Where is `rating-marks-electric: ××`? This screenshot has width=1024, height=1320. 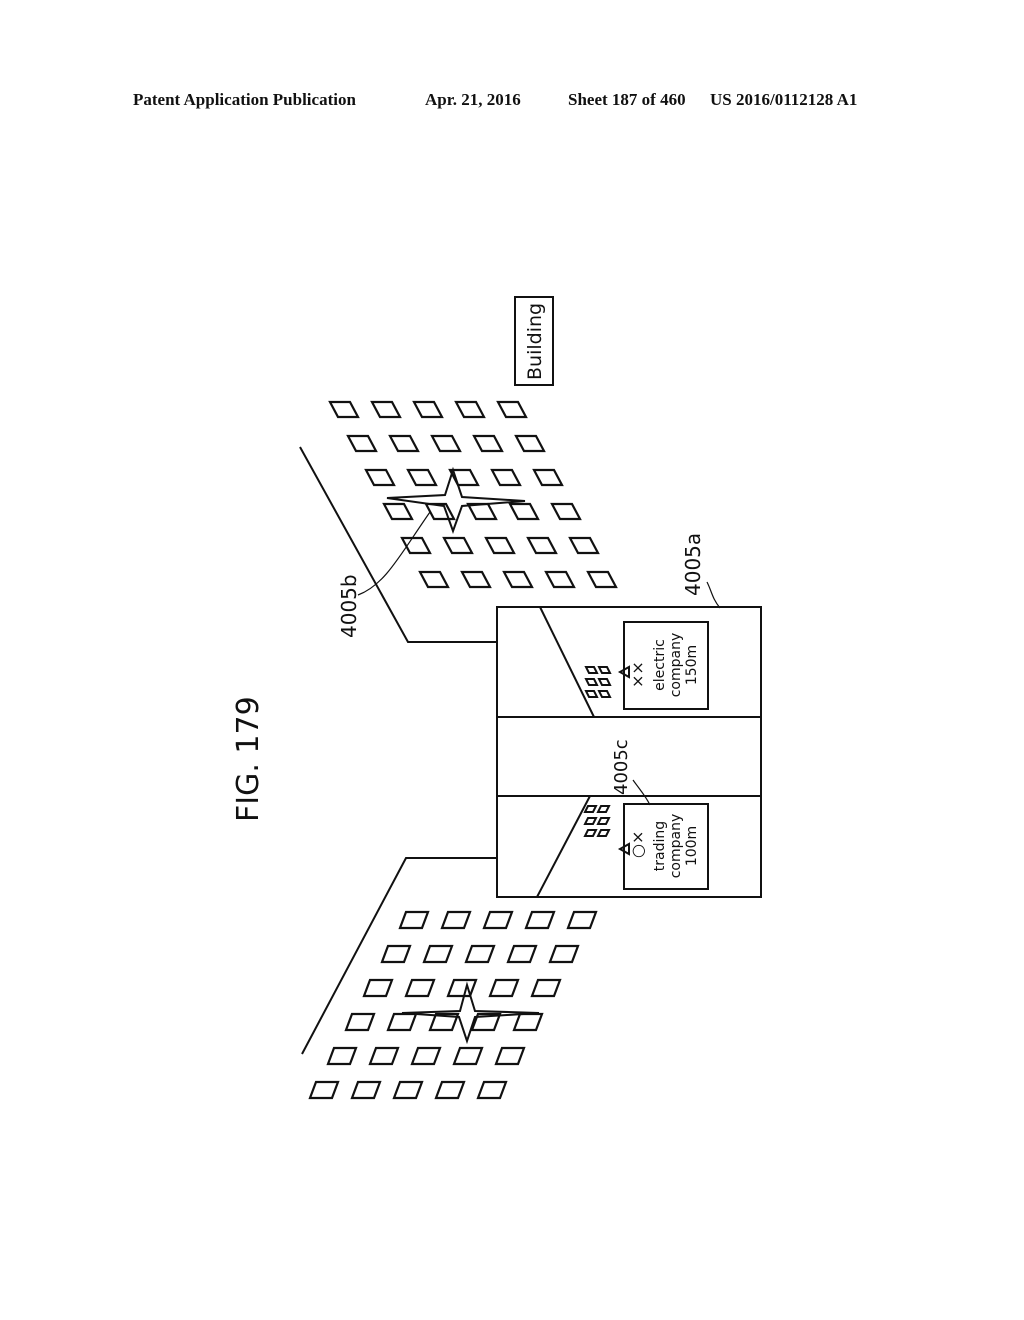
rating-marks-electric: ×× is located at coordinates (637, 674).